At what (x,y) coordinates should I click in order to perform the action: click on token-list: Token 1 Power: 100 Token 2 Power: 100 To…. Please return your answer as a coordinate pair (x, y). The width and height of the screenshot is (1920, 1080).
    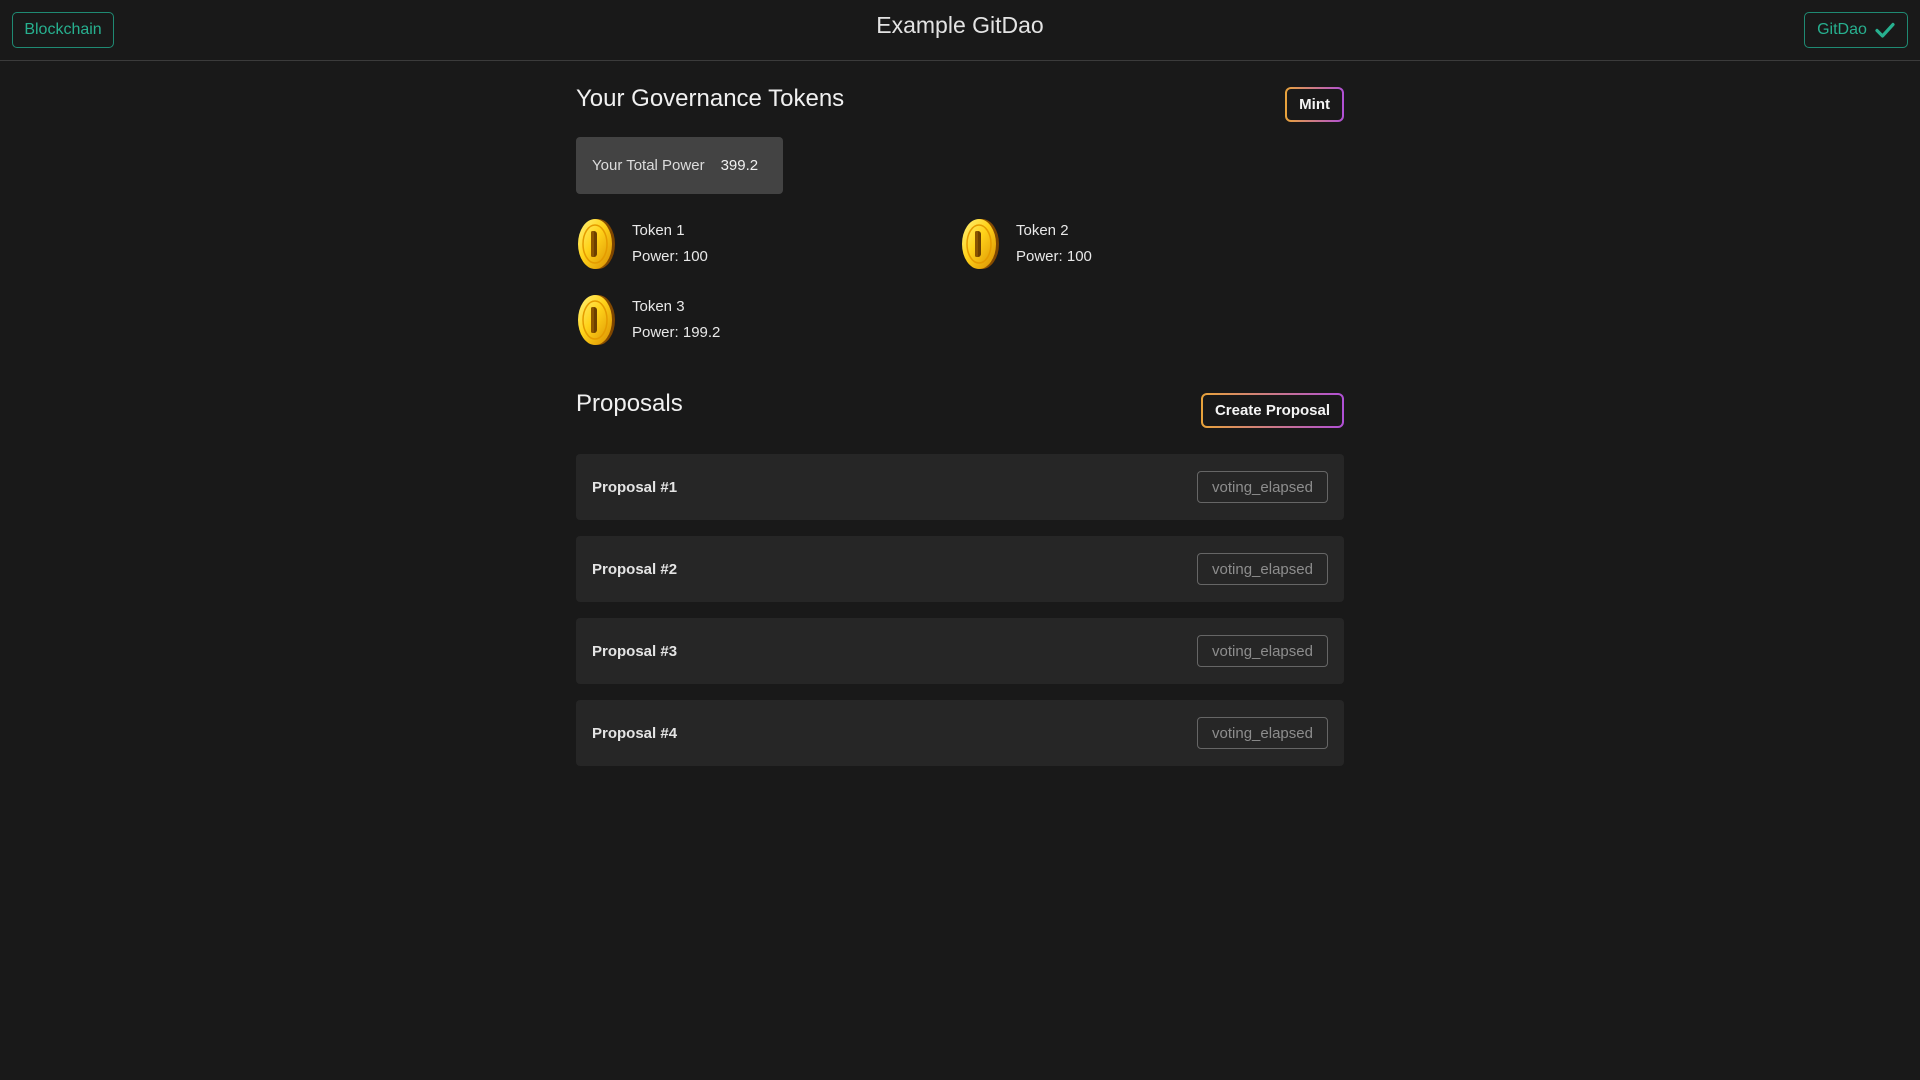
    Looking at the image, I should click on (960, 282).